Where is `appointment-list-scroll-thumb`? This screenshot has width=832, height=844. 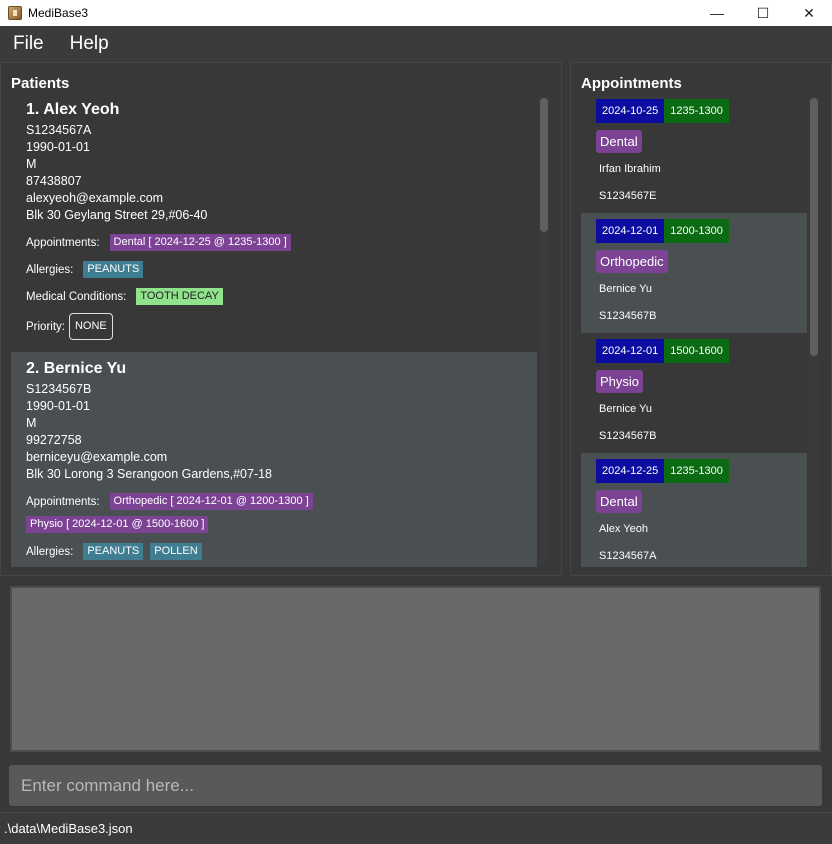 appointment-list-scroll-thumb is located at coordinates (814, 227).